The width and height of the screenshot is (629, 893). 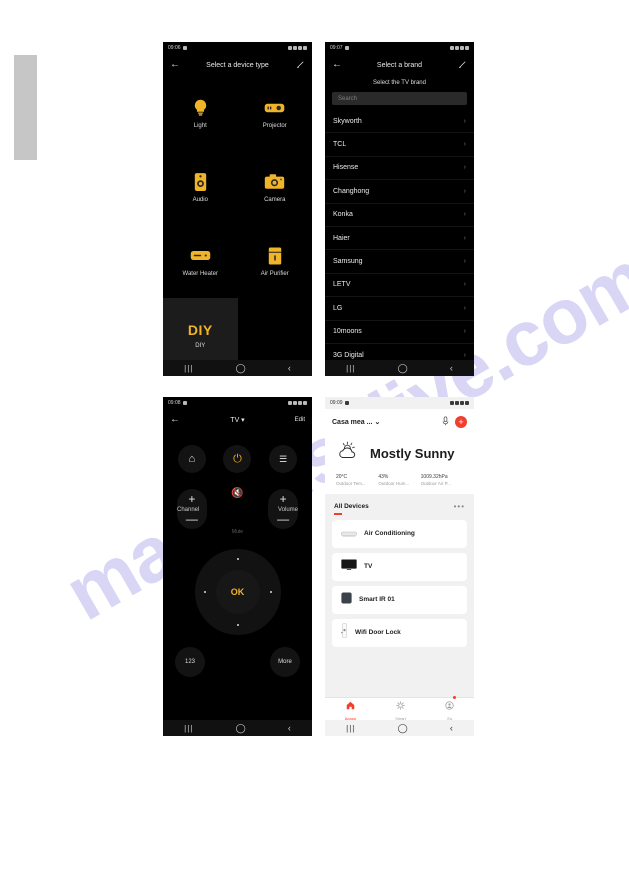 What do you see at coordinates (192, 519) in the screenshot?
I see `channel-down-button: —` at bounding box center [192, 519].